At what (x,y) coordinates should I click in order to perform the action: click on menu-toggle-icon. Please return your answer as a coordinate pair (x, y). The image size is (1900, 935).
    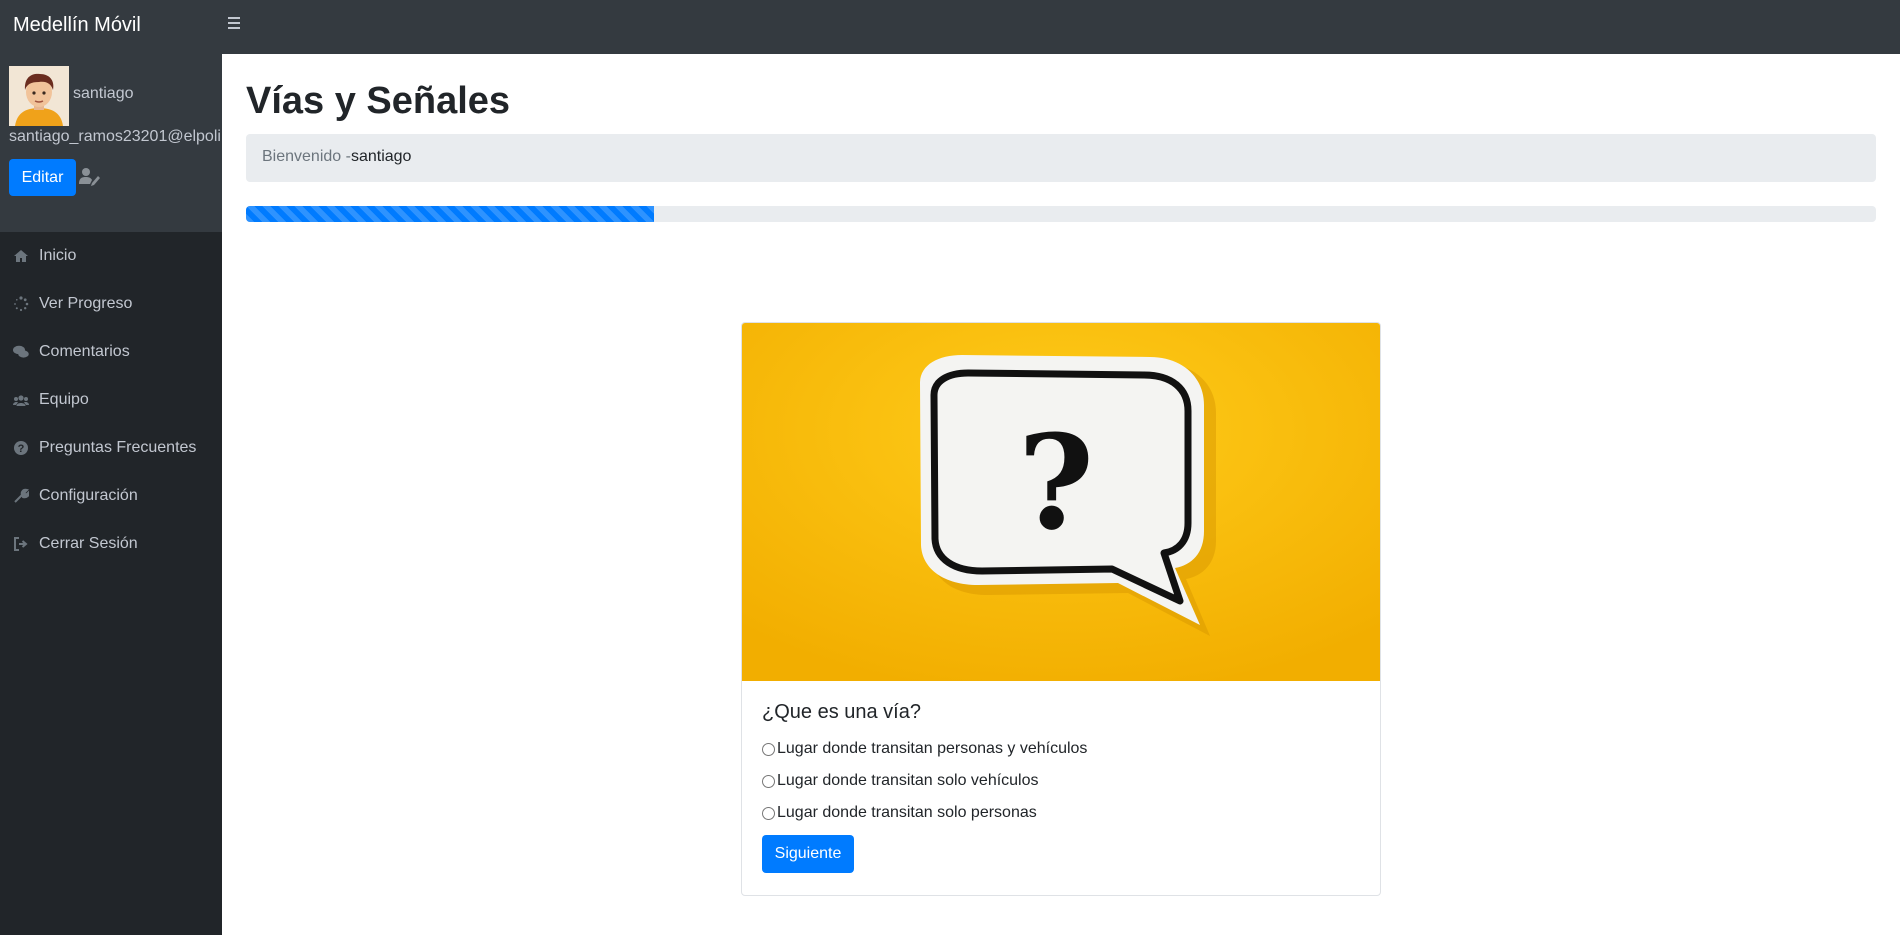
    Looking at the image, I should click on (237, 24).